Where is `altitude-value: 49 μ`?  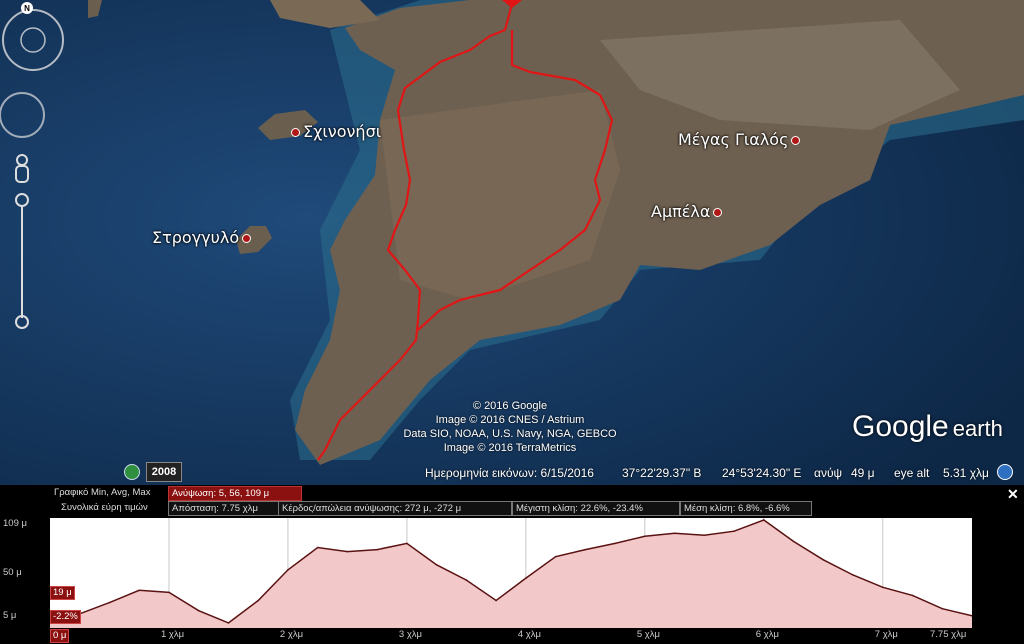 altitude-value: 49 μ is located at coordinates (863, 473).